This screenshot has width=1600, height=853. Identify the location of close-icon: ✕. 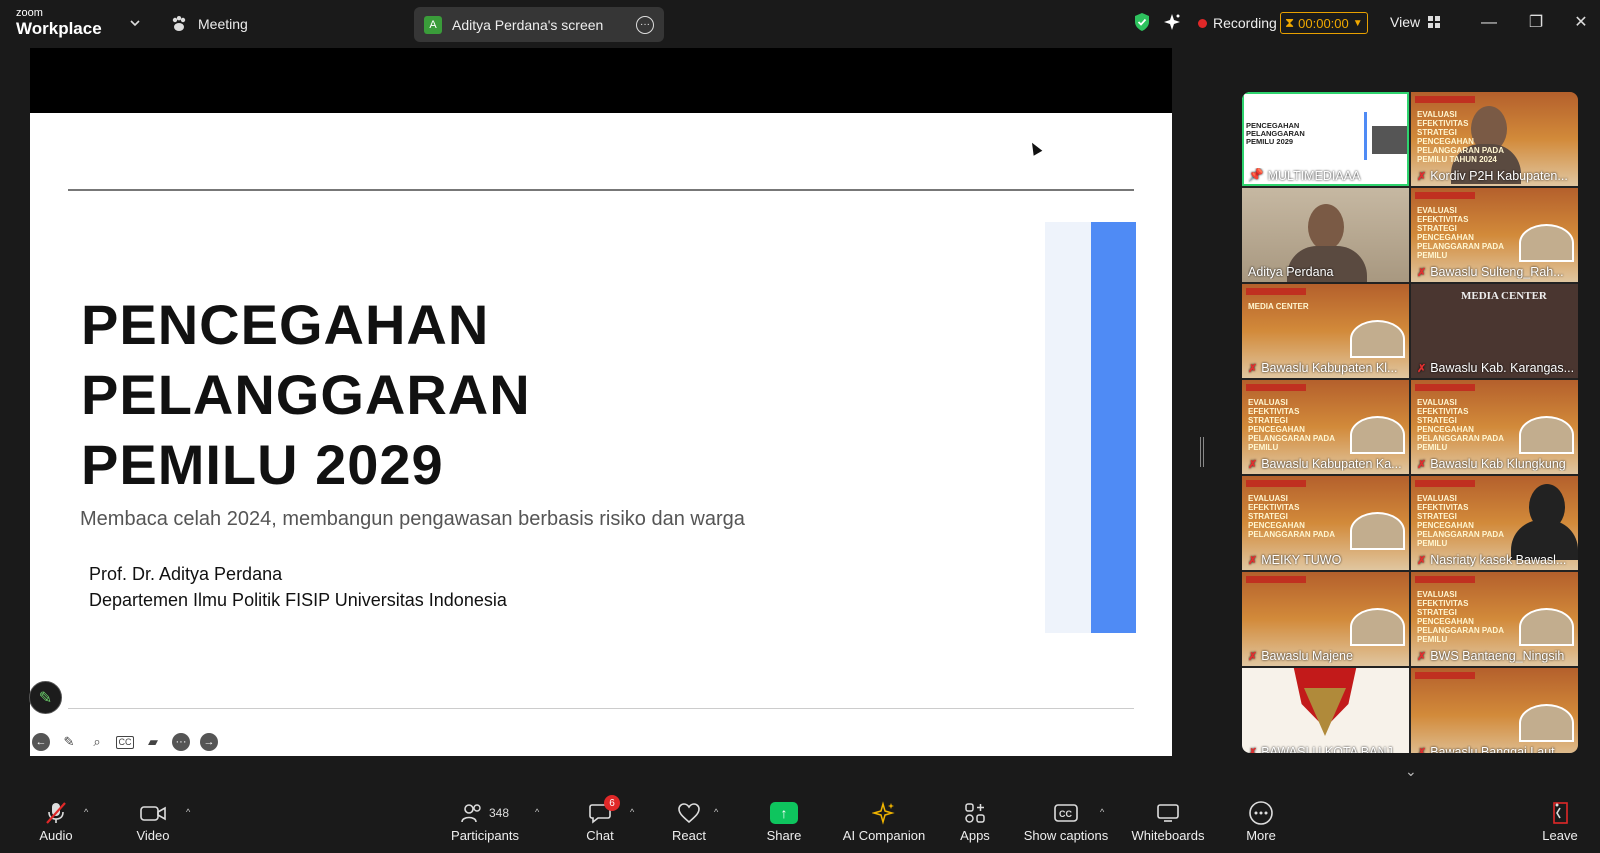
(1581, 23).